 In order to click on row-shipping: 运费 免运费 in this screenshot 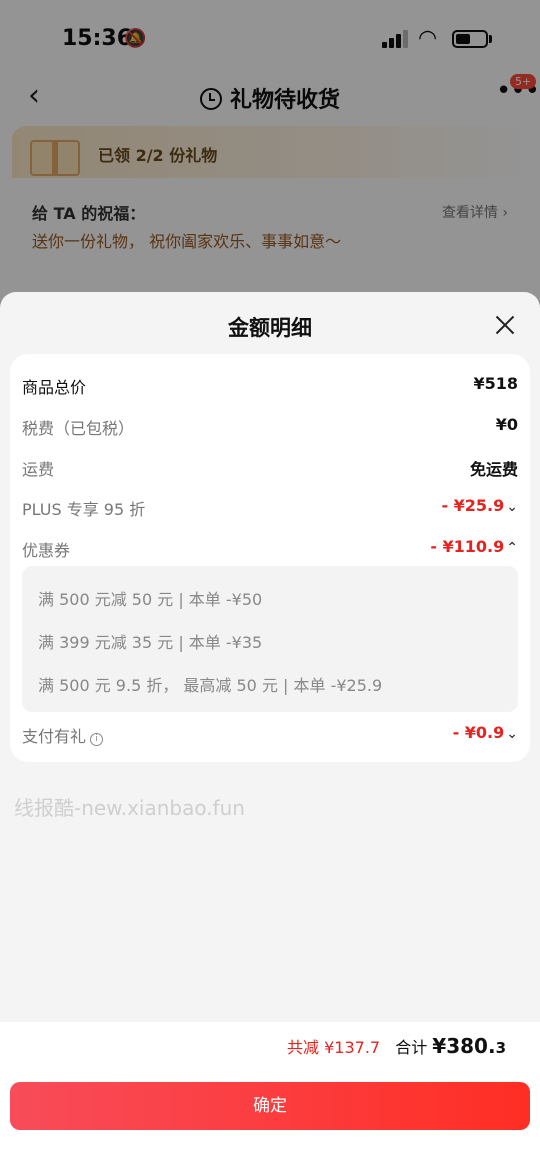, I will do `click(270, 465)`.